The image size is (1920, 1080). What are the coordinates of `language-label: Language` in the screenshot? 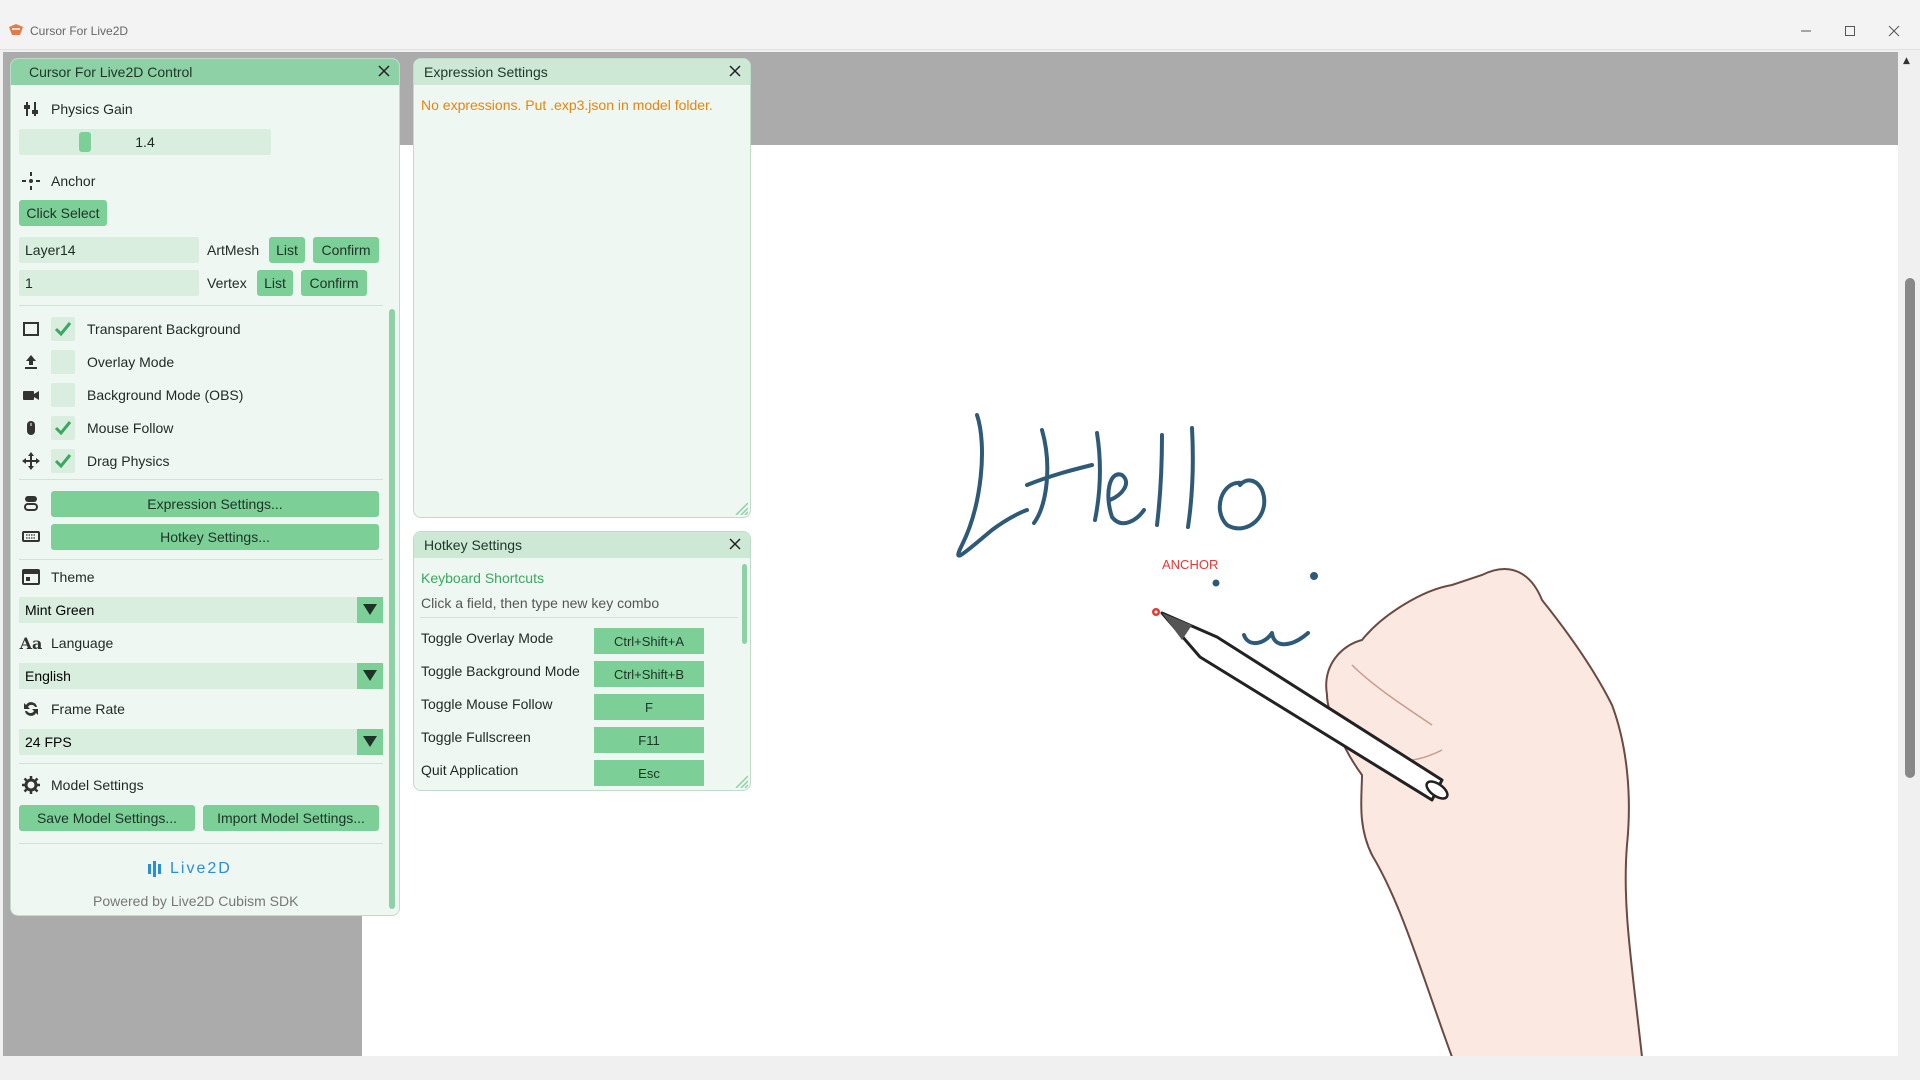 It's located at (82, 643).